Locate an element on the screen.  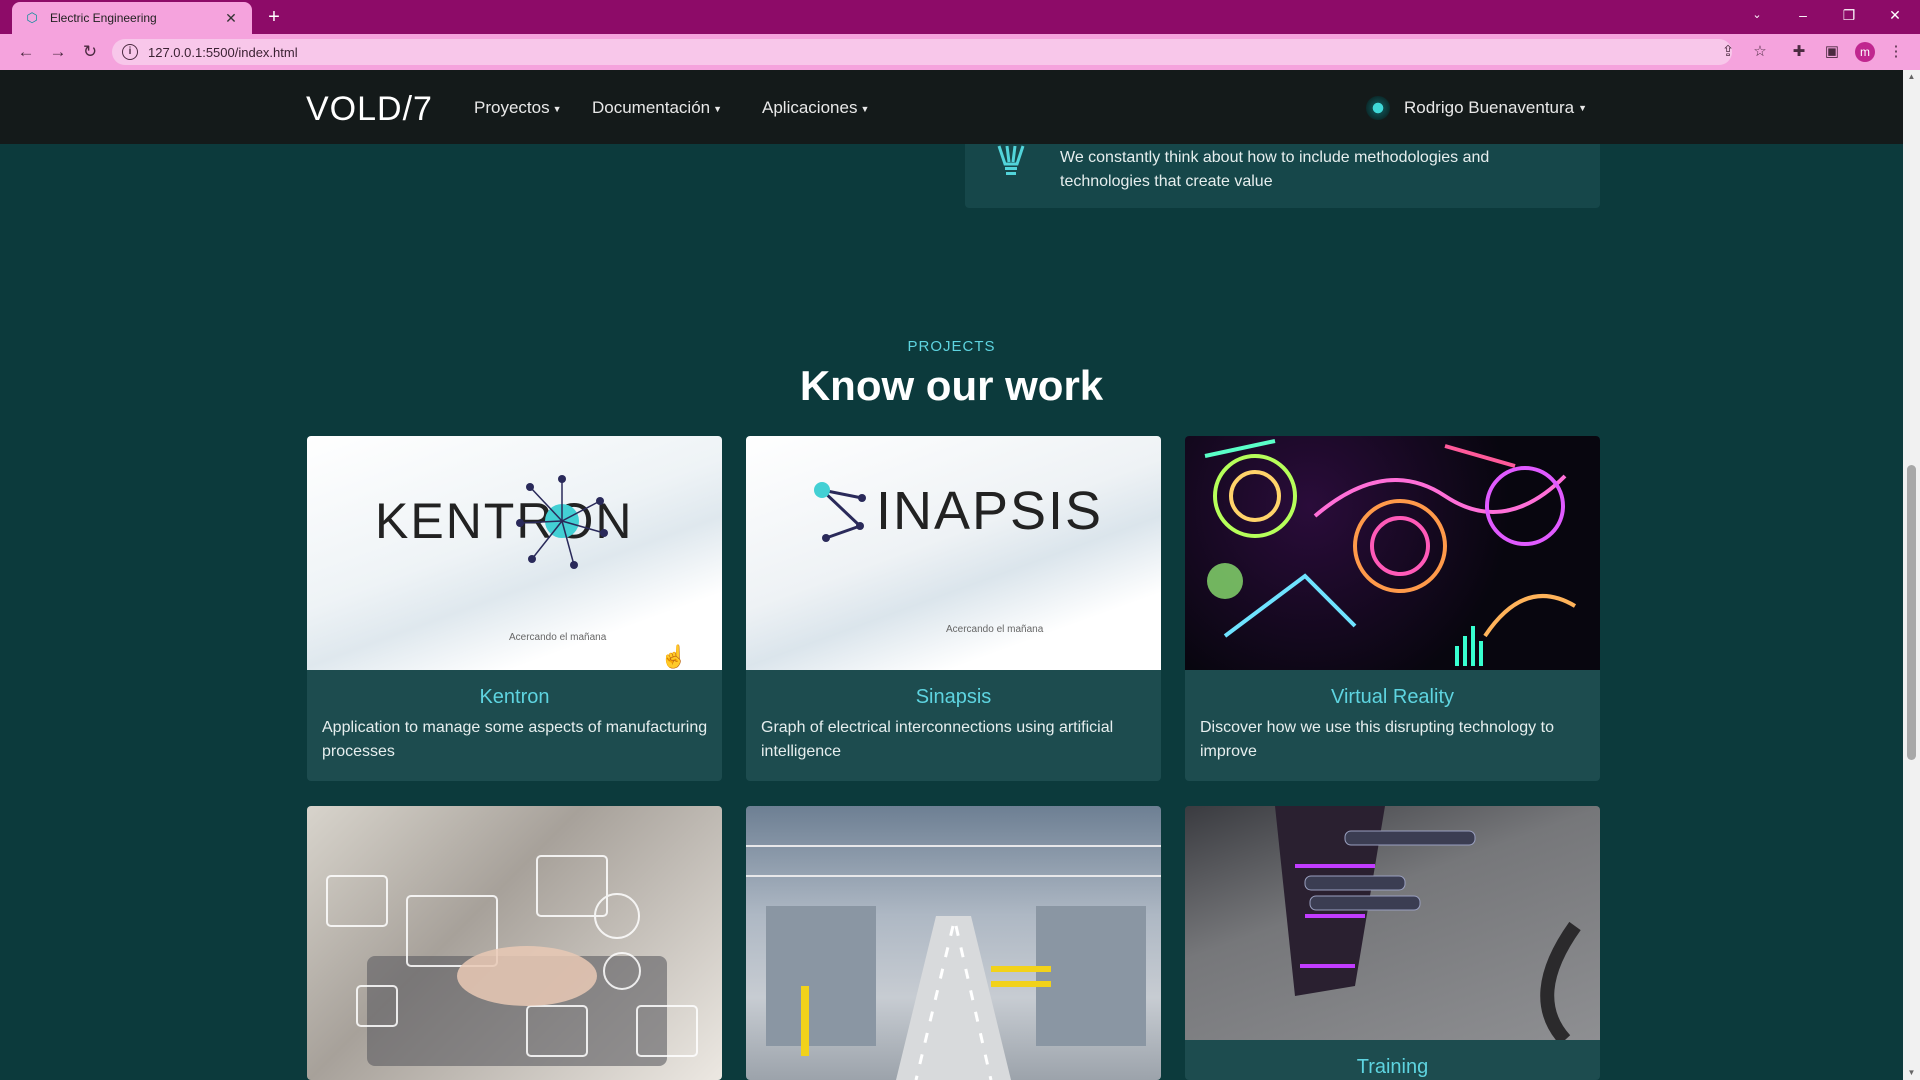
site-info-icon: i is located at coordinates (130, 52).